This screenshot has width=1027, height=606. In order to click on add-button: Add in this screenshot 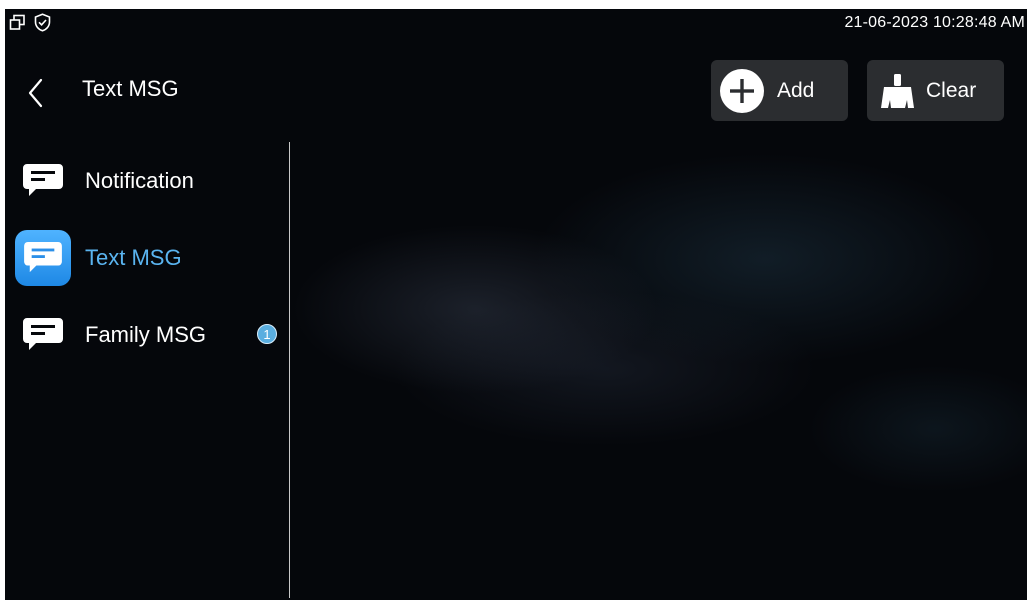, I will do `click(779, 90)`.